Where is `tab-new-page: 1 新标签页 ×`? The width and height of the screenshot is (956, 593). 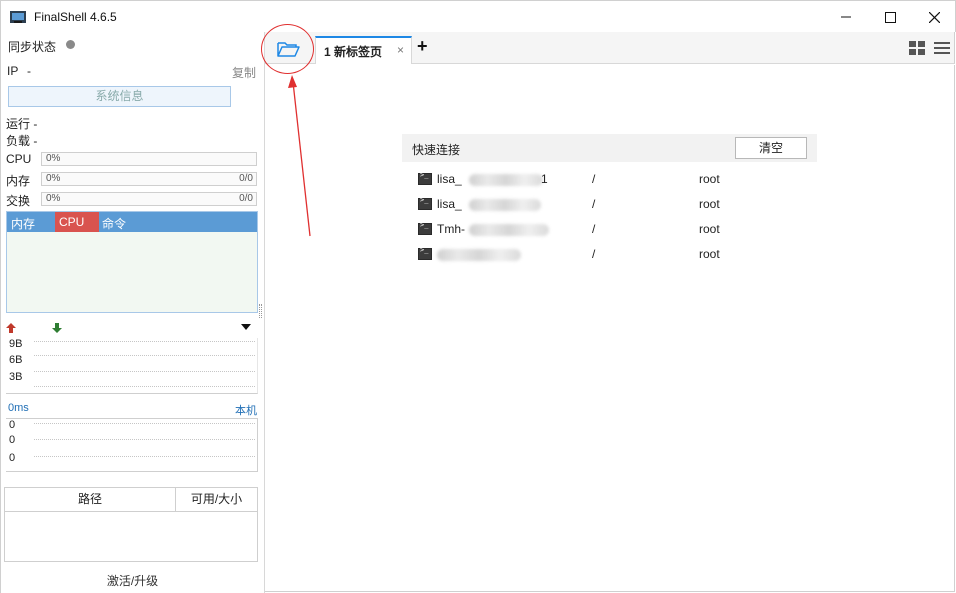 tab-new-page: 1 新标签页 × is located at coordinates (363, 50).